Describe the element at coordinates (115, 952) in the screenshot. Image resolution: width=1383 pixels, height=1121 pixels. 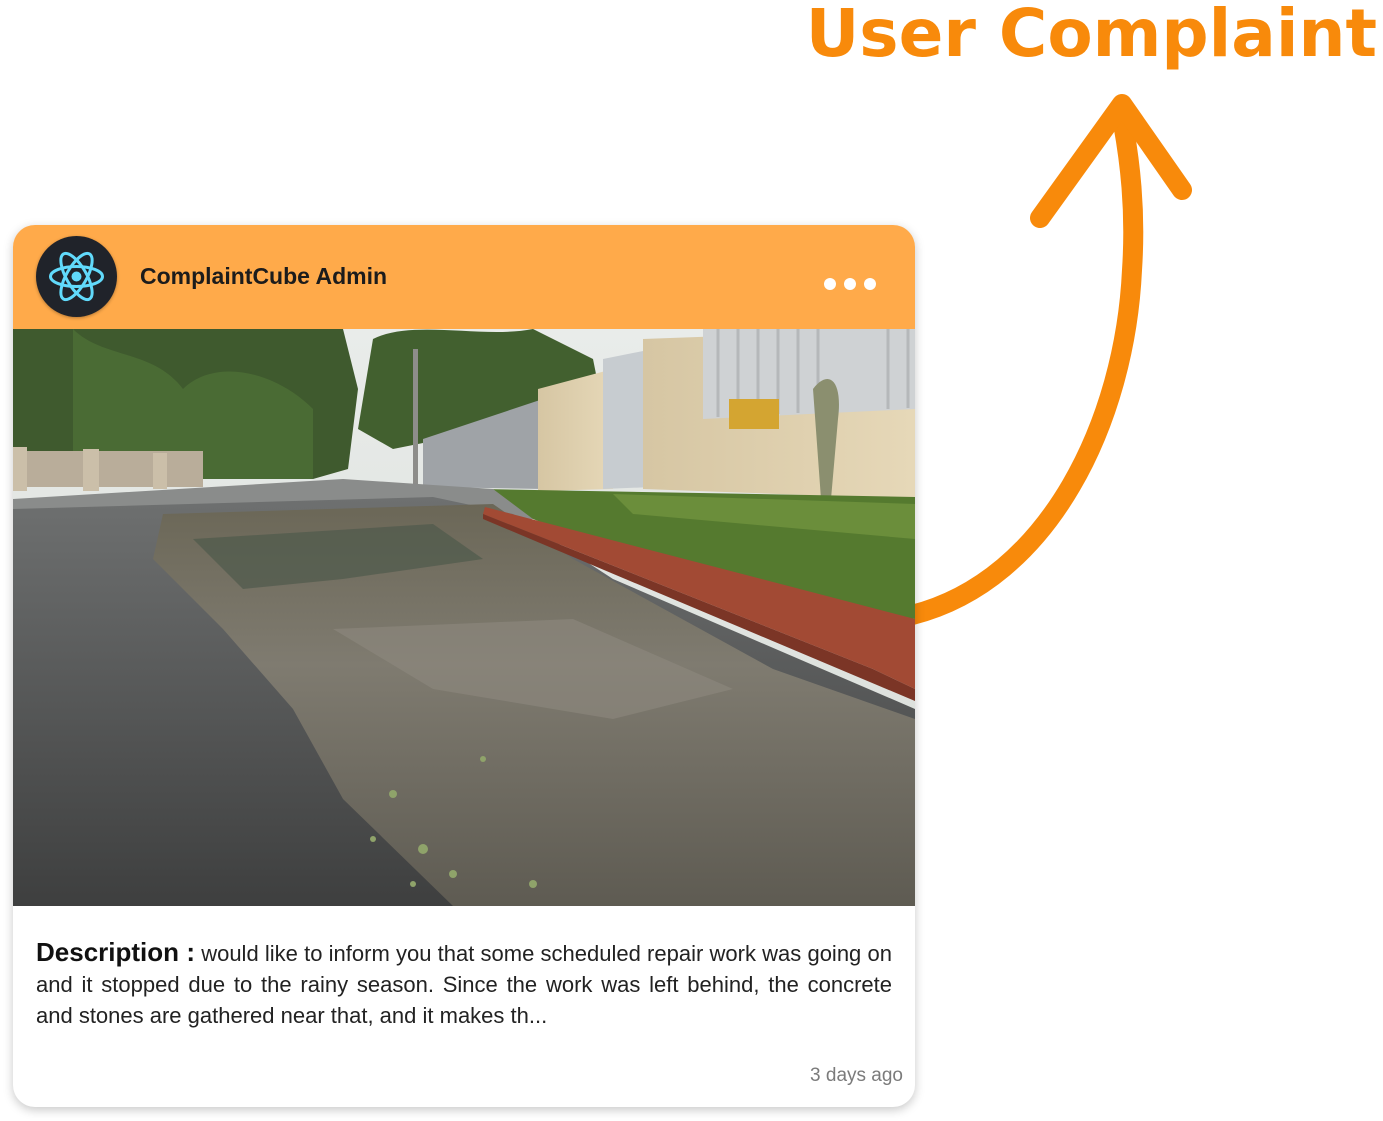
I see `description-label: Description :` at that location.